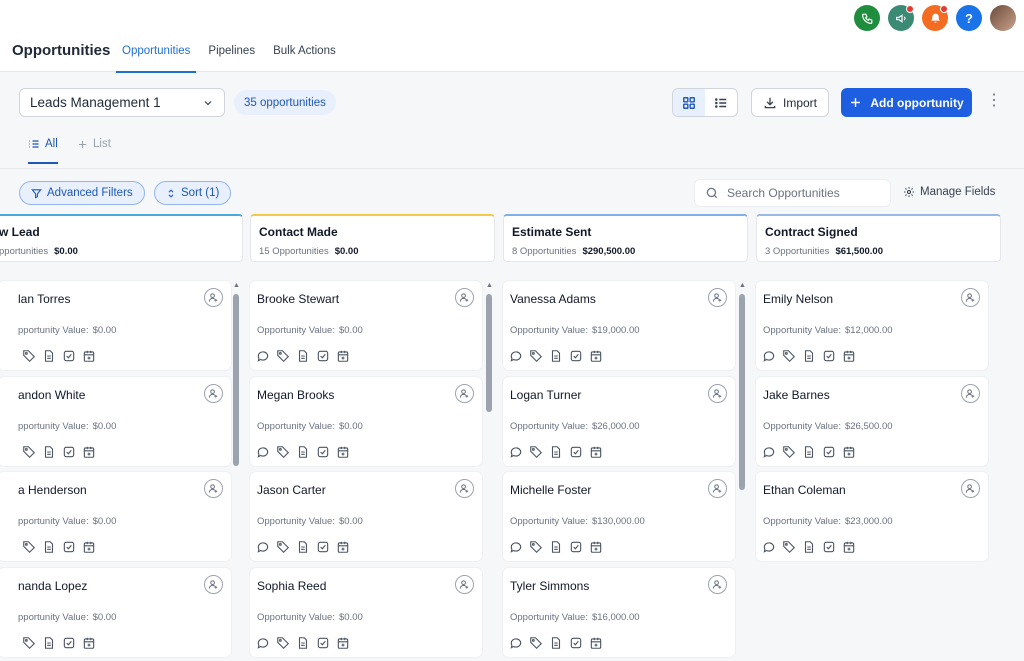  I want to click on advanced-filters-button: Advanced Filters, so click(82, 193).